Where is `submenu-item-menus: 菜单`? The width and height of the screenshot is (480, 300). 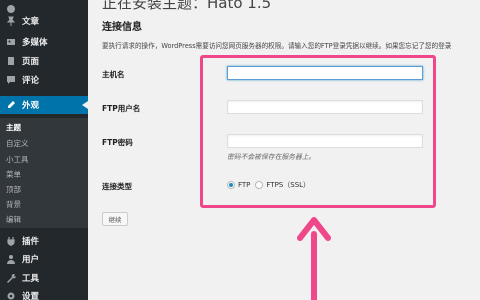 submenu-item-menus: 菜单 is located at coordinates (13, 174).